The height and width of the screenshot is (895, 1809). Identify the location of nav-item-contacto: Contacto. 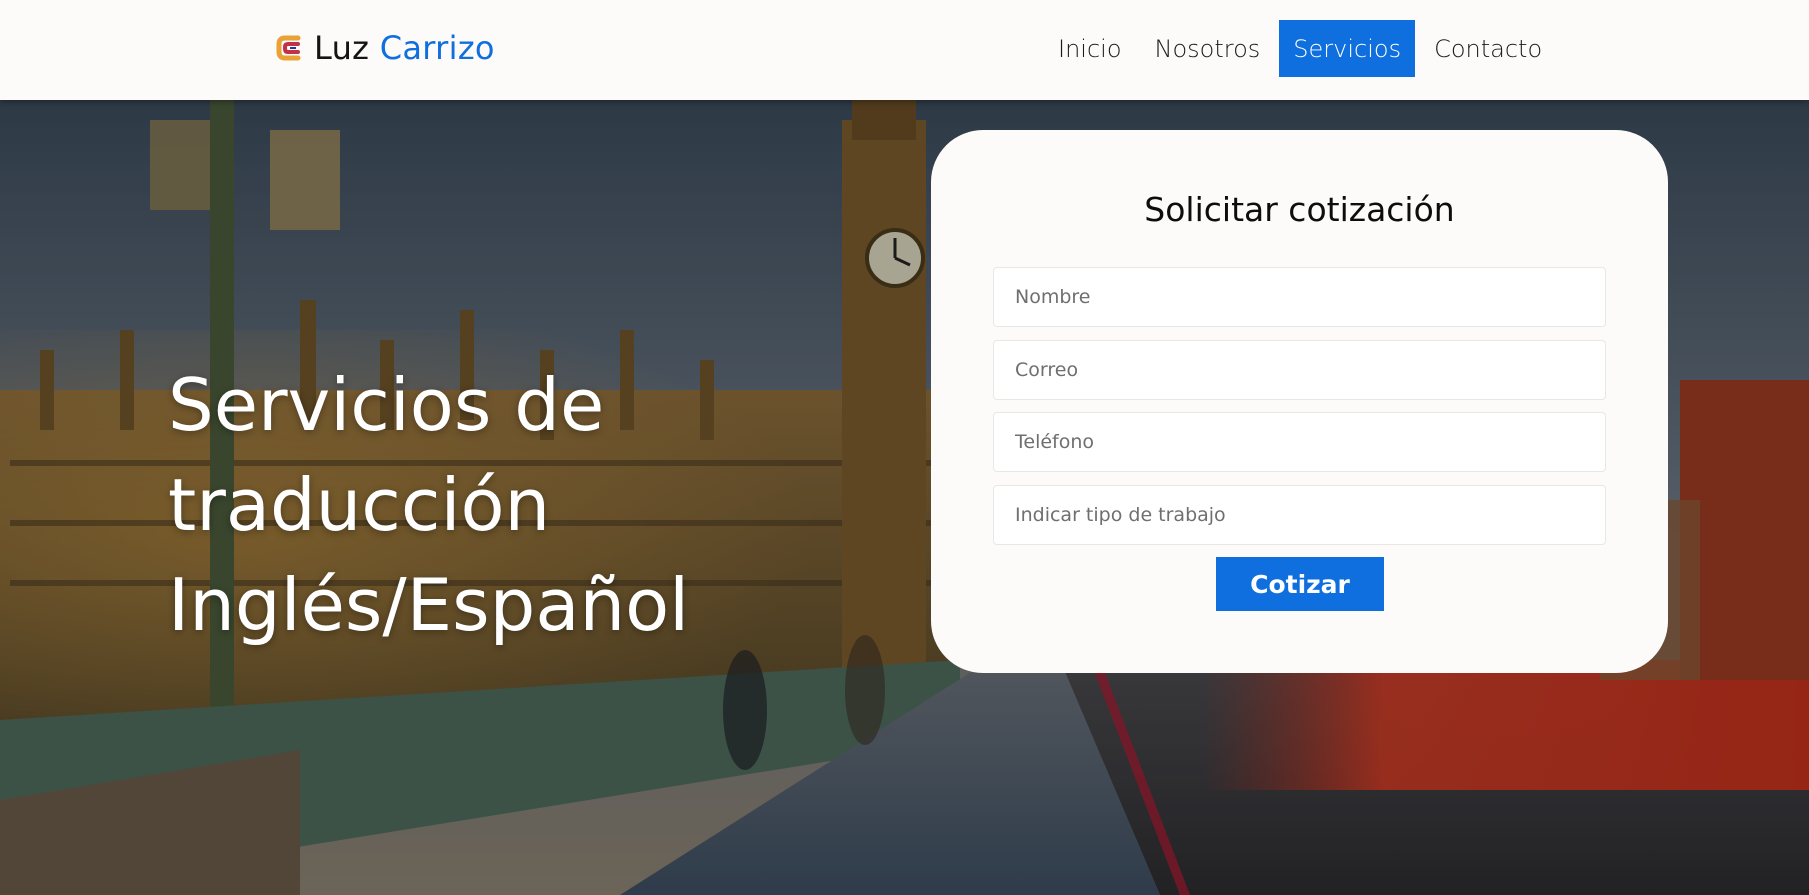
(1488, 48).